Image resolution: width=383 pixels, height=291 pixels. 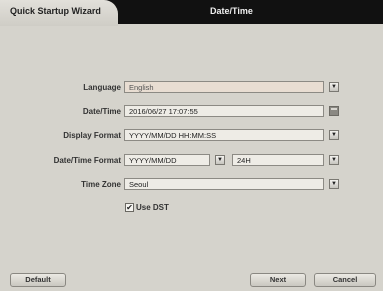 What do you see at coordinates (129, 207) in the screenshot?
I see `use-dst-checkbox: ✔` at bounding box center [129, 207].